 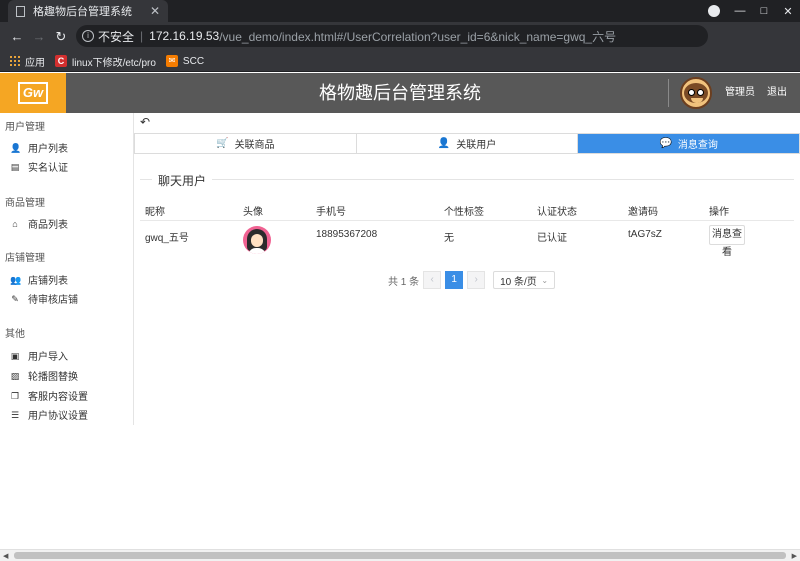 What do you see at coordinates (545, 280) in the screenshot?
I see `chevron-down-icon: ⌄` at bounding box center [545, 280].